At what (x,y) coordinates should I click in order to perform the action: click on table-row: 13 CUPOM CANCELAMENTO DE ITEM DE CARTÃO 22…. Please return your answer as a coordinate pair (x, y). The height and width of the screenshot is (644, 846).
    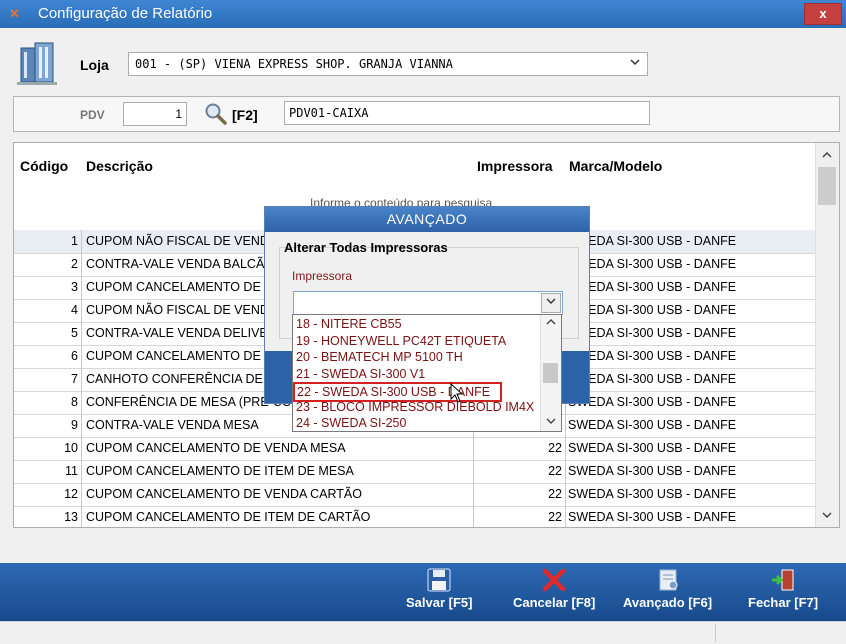
    Looking at the image, I should click on (414, 516).